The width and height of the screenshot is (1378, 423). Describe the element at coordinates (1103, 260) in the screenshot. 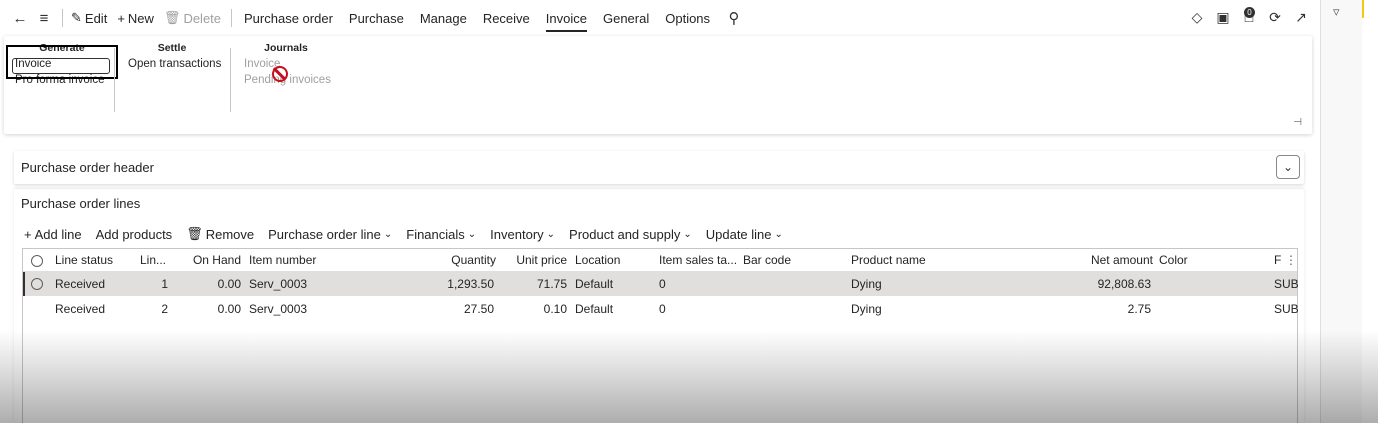

I see `column-header-net-amount: Net amount` at that location.